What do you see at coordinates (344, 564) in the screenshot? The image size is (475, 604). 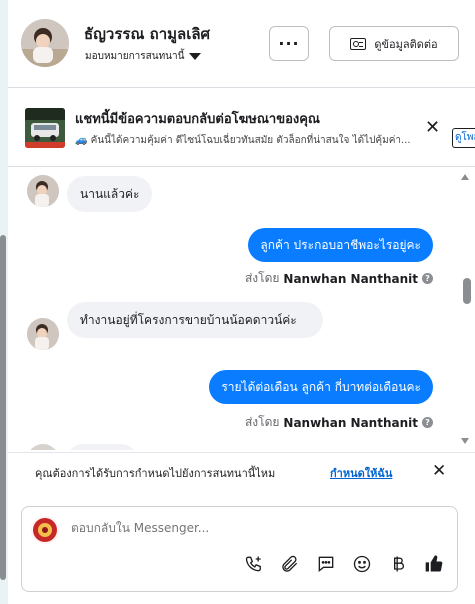 I see `composer-toolbar` at bounding box center [344, 564].